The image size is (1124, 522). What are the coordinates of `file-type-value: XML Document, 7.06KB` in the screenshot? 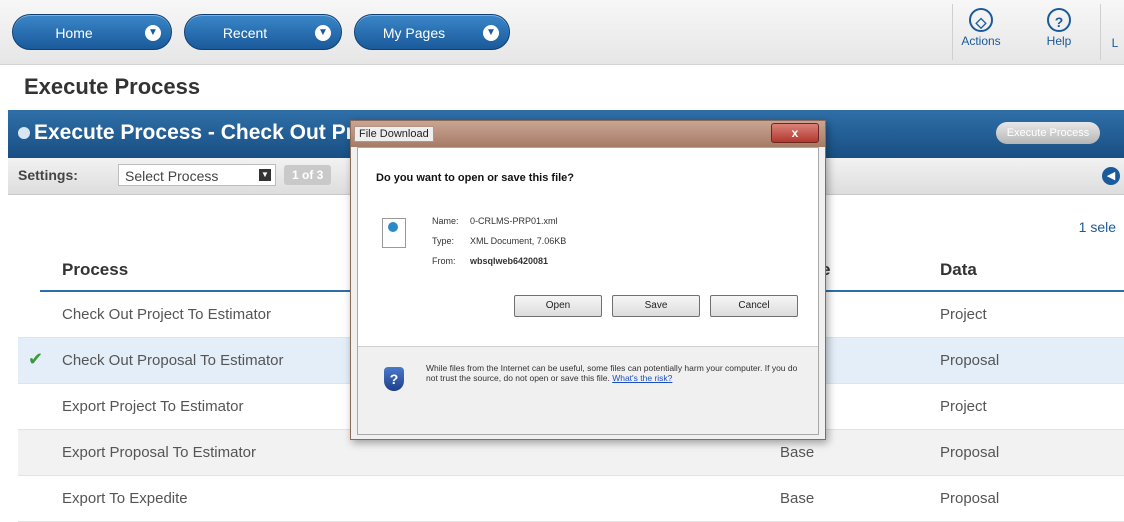 It's located at (518, 241).